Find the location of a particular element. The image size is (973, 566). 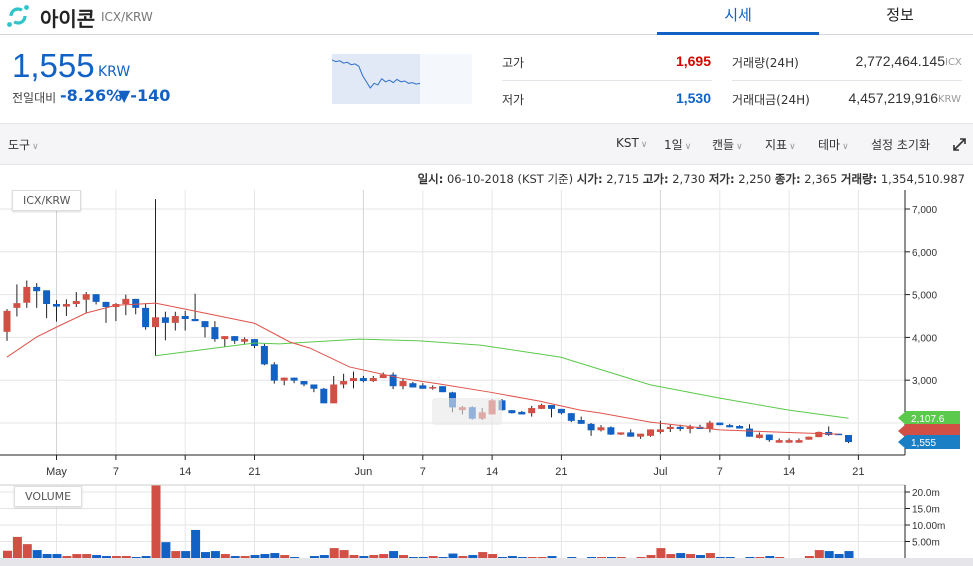

volume-y-tick-label: 5.00m is located at coordinates (926, 543).